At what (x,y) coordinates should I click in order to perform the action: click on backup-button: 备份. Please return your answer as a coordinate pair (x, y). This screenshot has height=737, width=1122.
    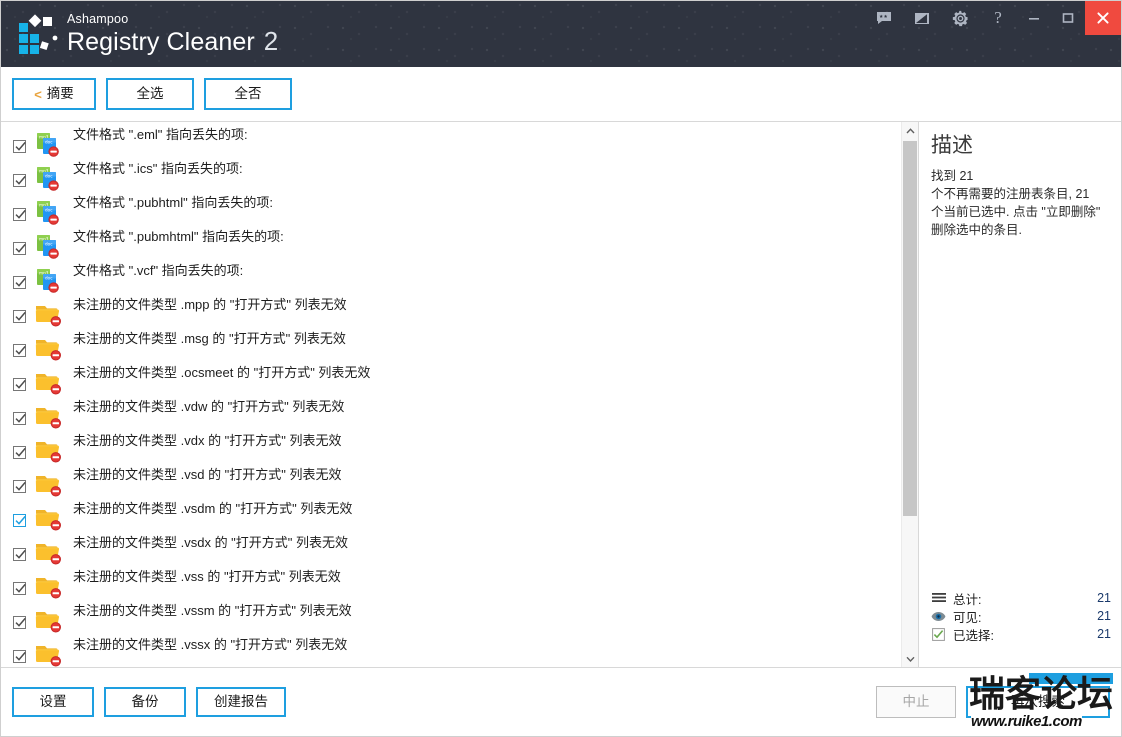
    Looking at the image, I should click on (145, 701).